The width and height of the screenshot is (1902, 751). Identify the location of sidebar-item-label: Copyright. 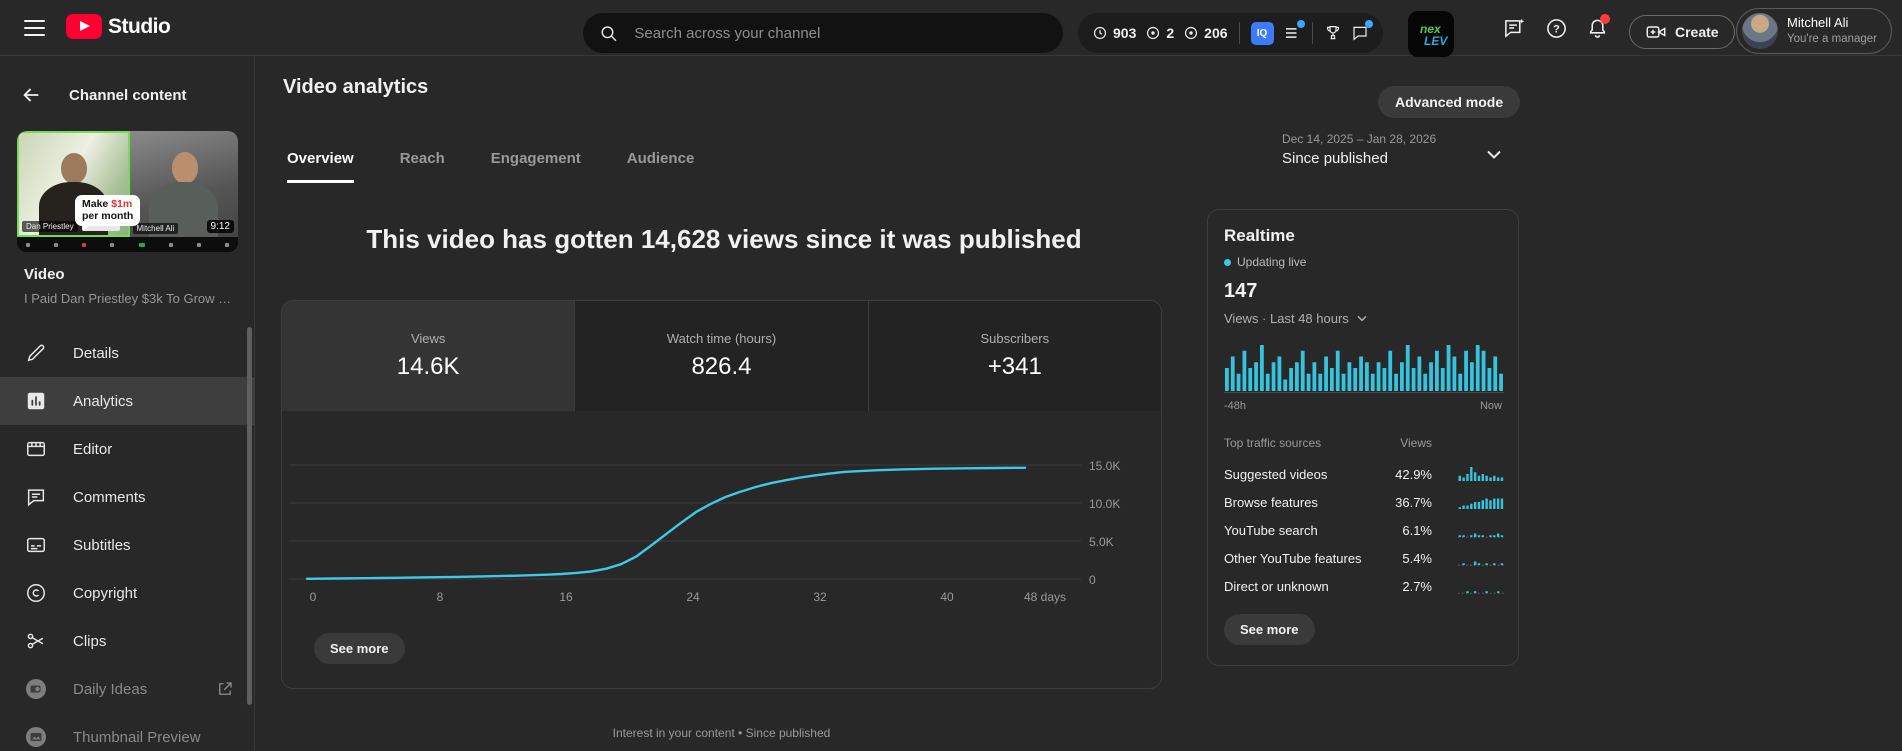
(105, 593).